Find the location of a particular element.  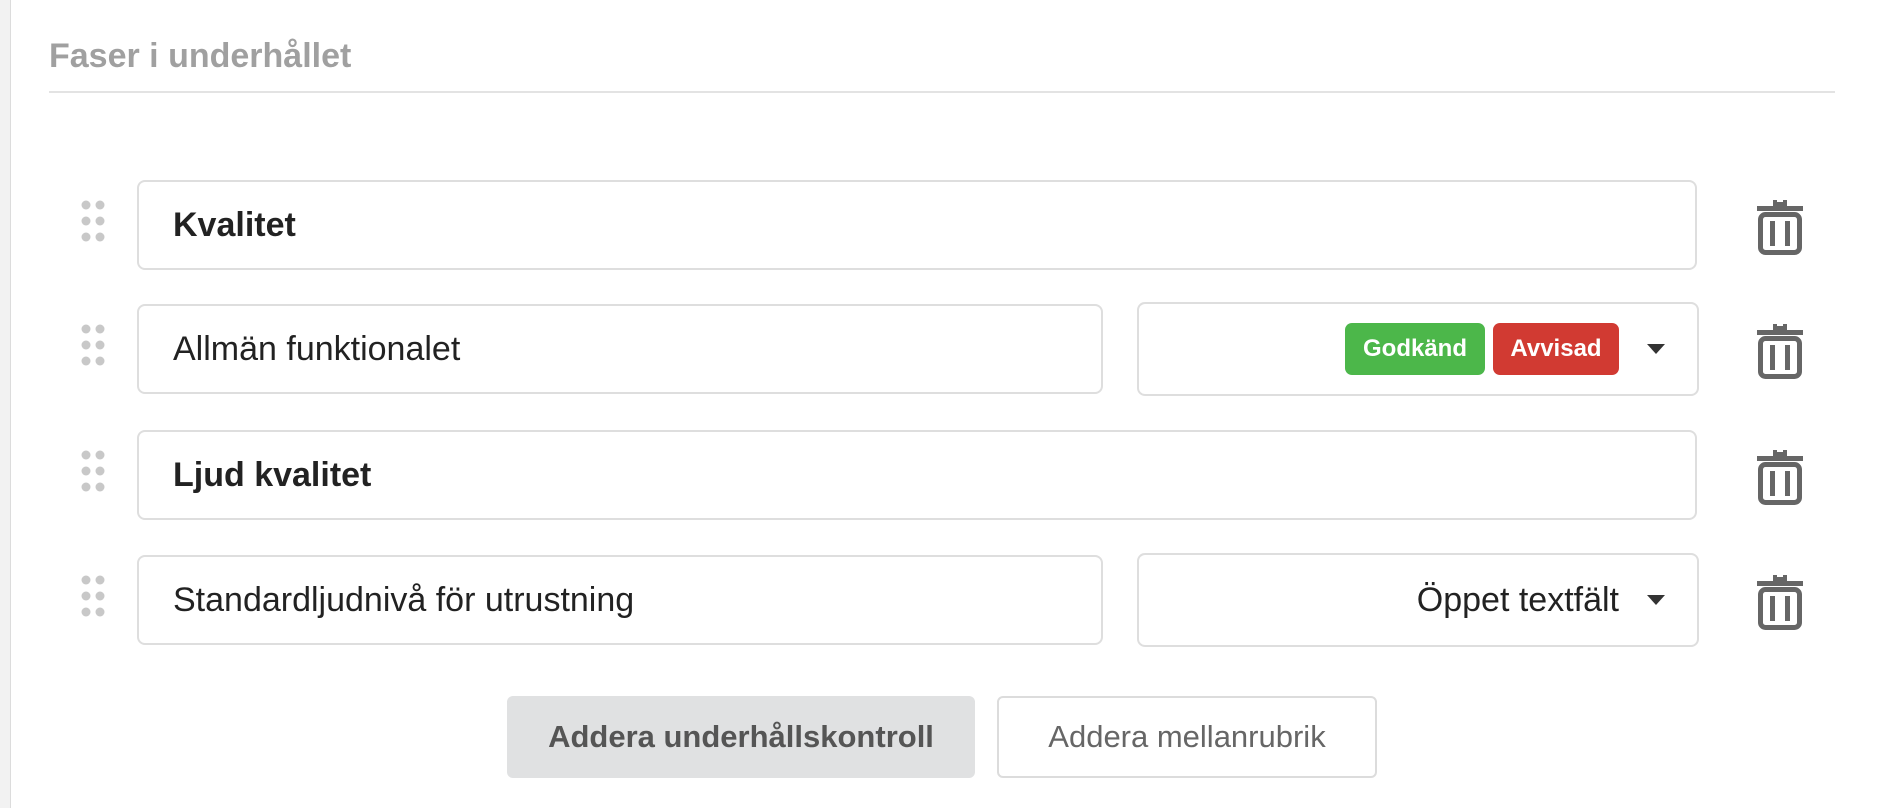

heading-input: Kvalitet is located at coordinates (917, 225).